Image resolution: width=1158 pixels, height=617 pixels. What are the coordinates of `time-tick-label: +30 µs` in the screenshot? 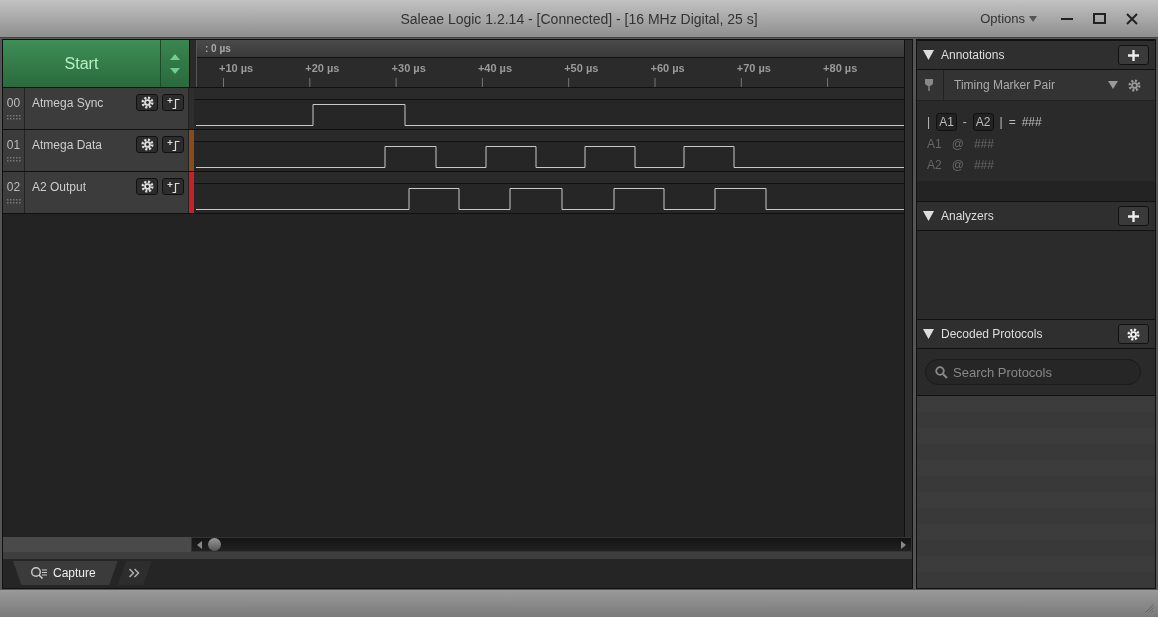 It's located at (408, 68).